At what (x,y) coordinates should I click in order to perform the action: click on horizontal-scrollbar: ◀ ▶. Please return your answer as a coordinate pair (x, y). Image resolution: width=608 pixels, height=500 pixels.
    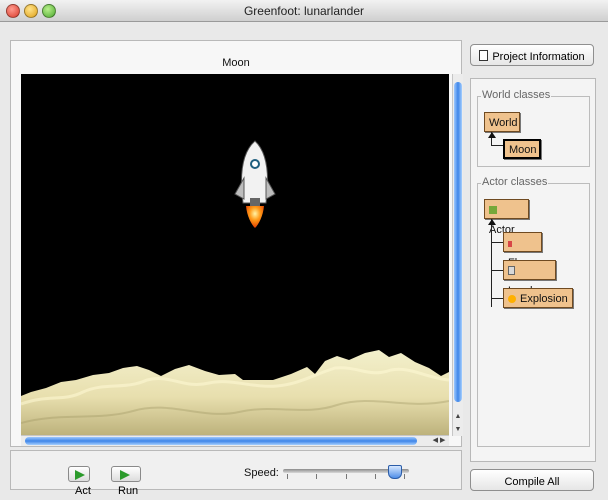
    Looking at the image, I should click on (235, 440).